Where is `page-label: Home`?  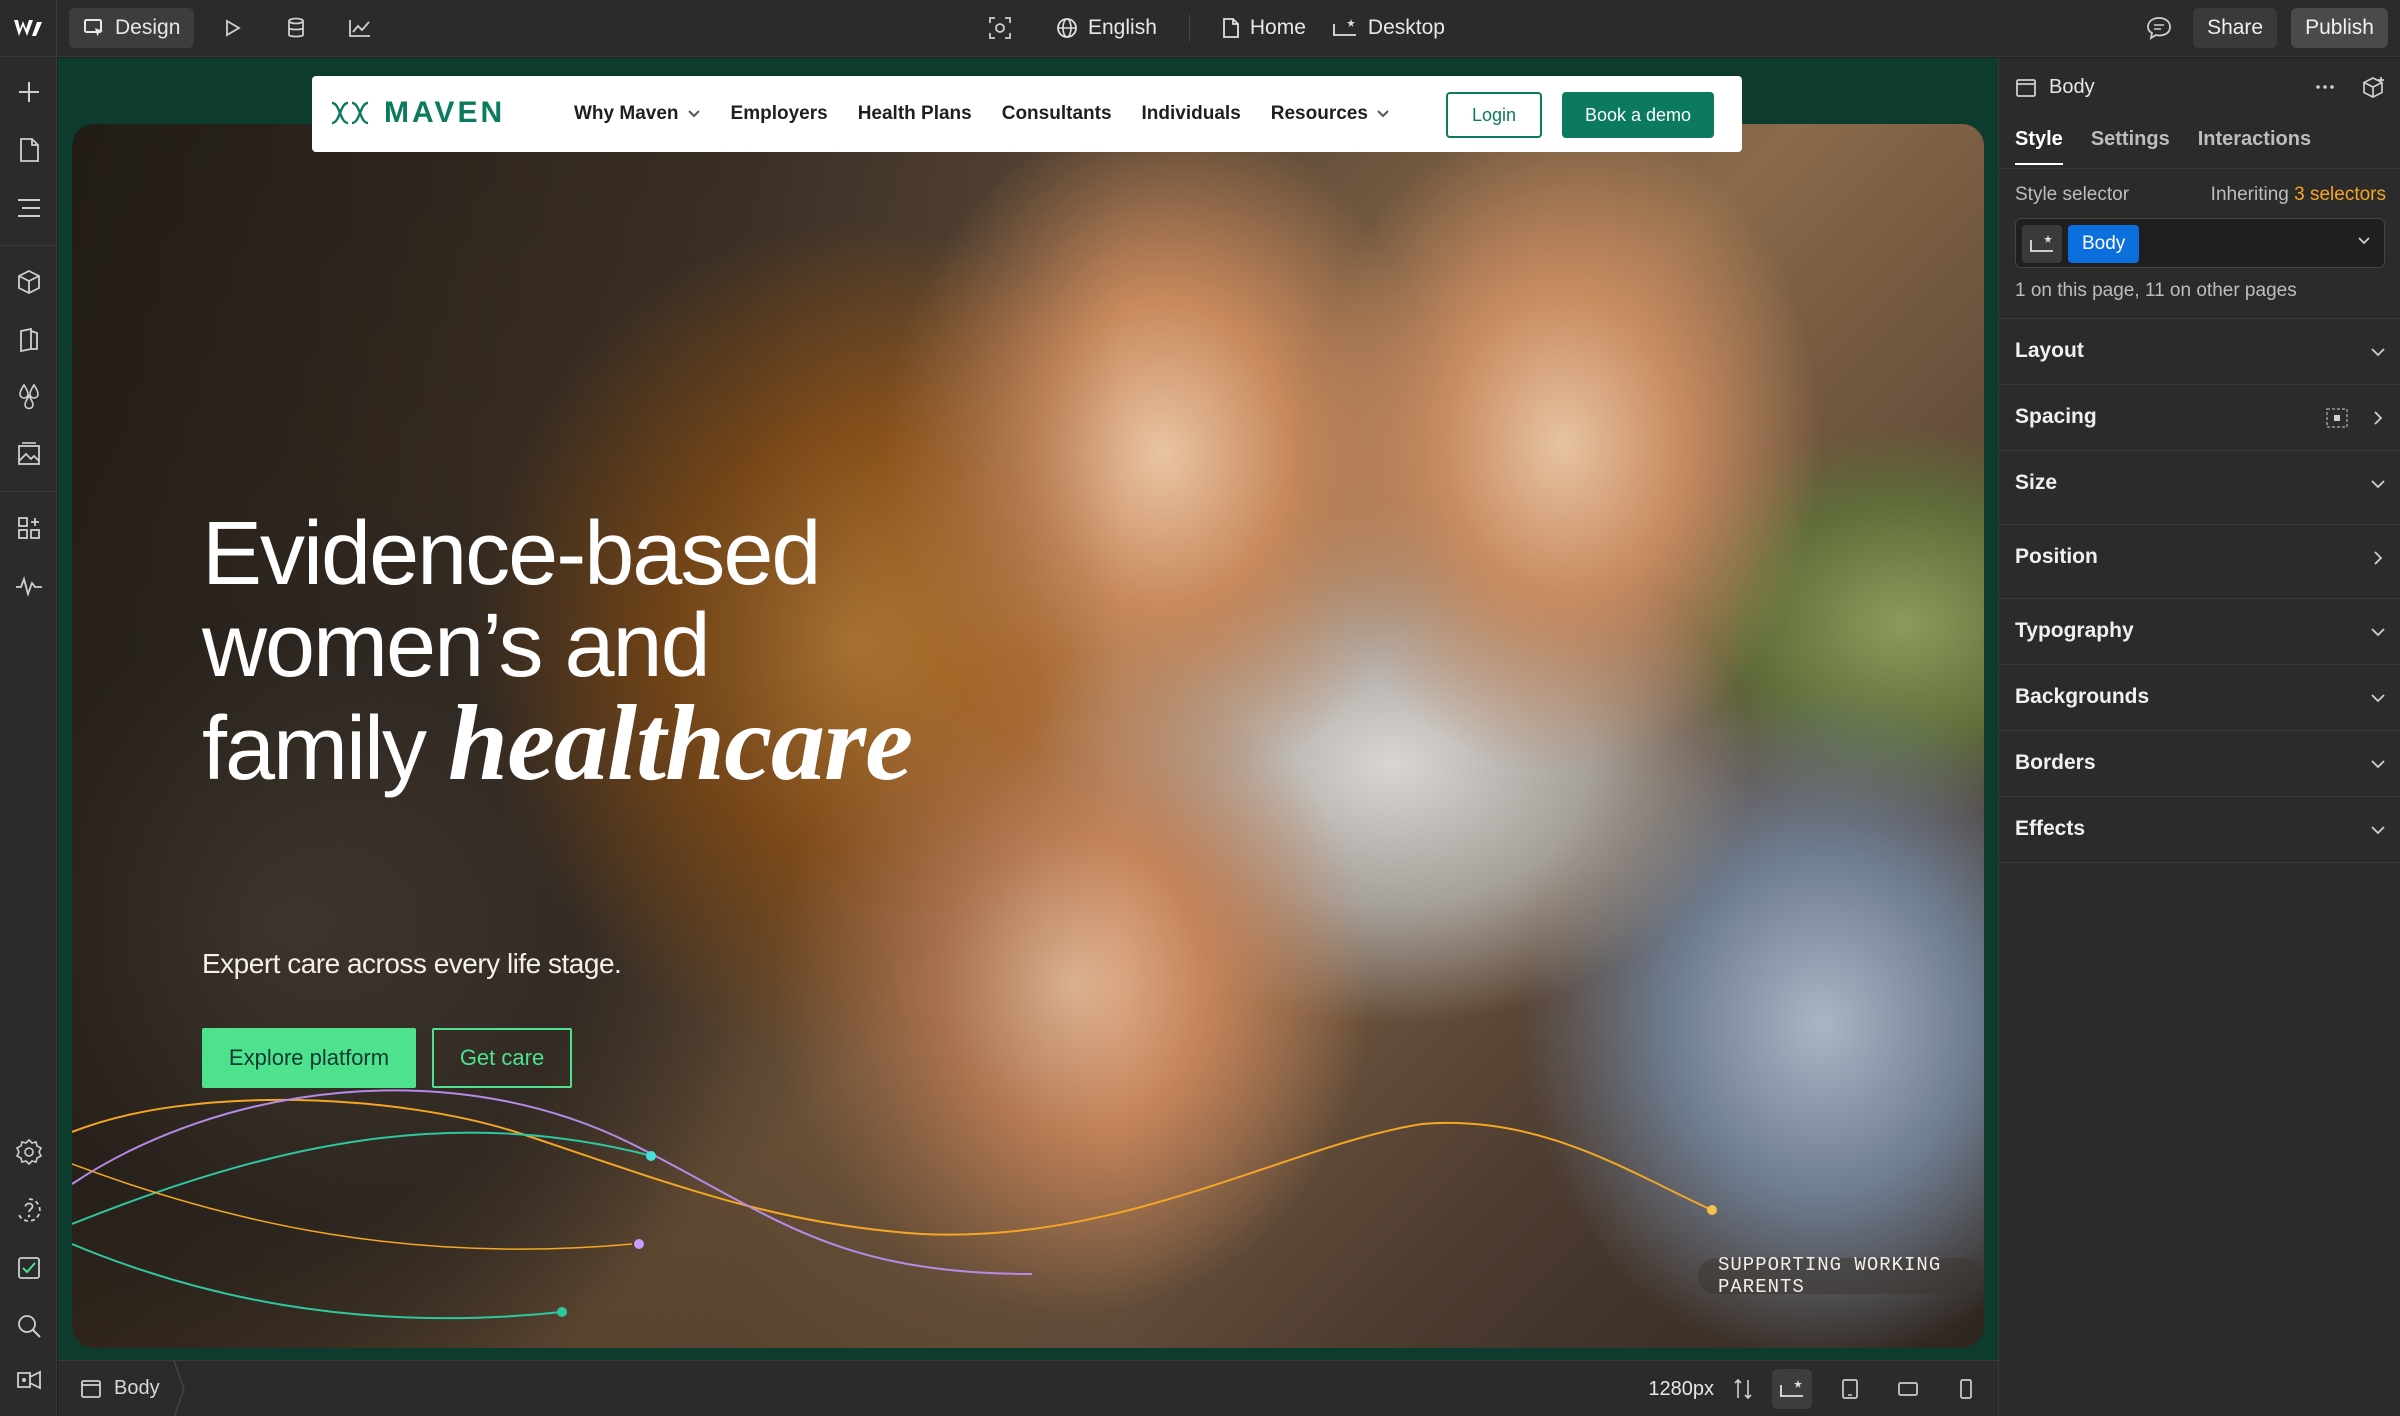 page-label: Home is located at coordinates (1277, 27).